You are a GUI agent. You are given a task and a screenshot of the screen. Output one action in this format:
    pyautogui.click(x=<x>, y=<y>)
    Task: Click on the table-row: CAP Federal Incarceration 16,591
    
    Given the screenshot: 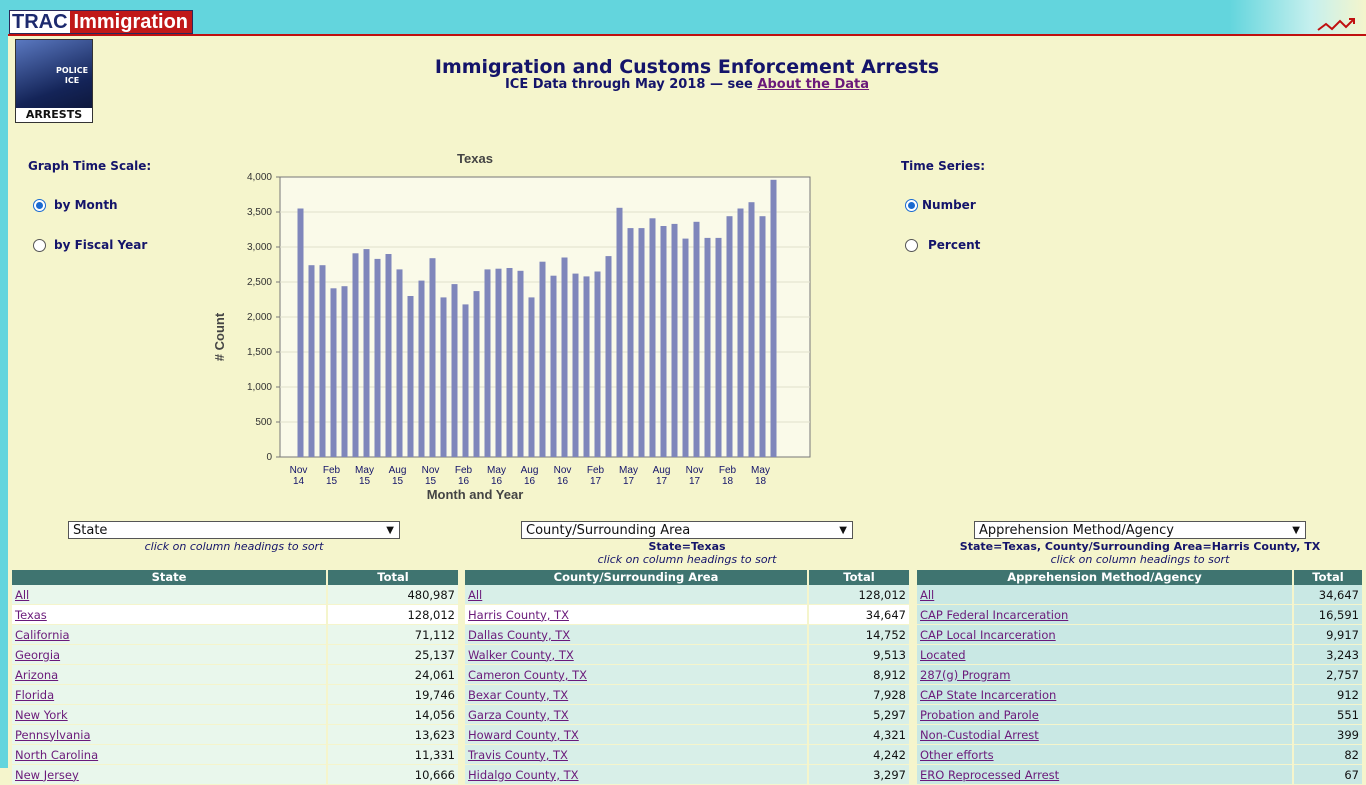 What is the action you would take?
    pyautogui.click(x=1139, y=615)
    